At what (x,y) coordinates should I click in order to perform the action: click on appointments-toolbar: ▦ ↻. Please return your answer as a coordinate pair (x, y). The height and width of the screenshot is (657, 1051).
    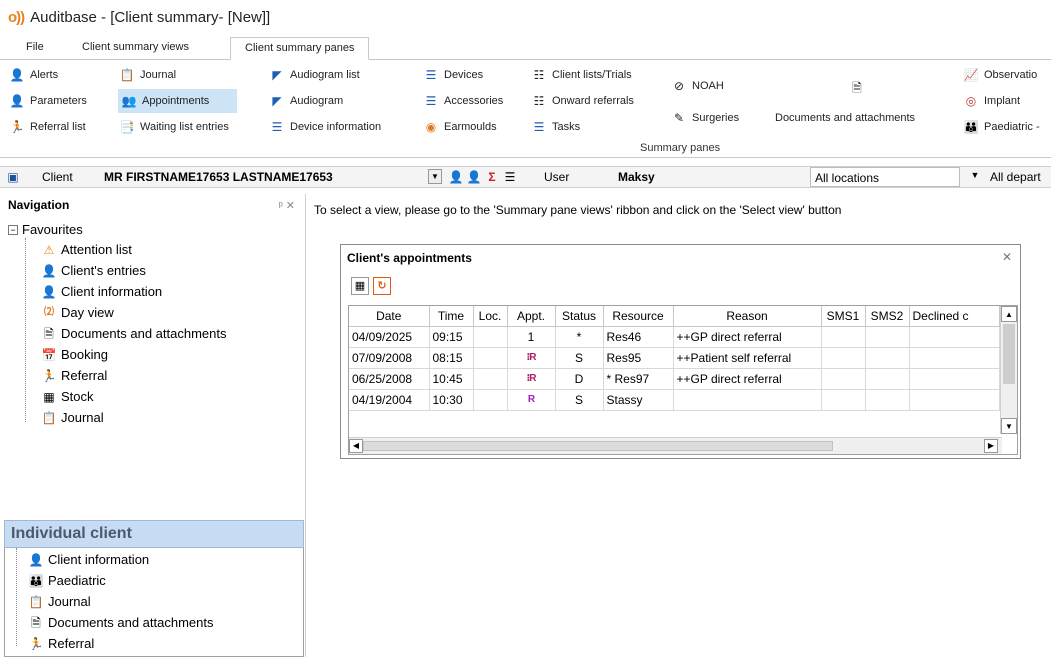
    Looking at the image, I should click on (371, 286).